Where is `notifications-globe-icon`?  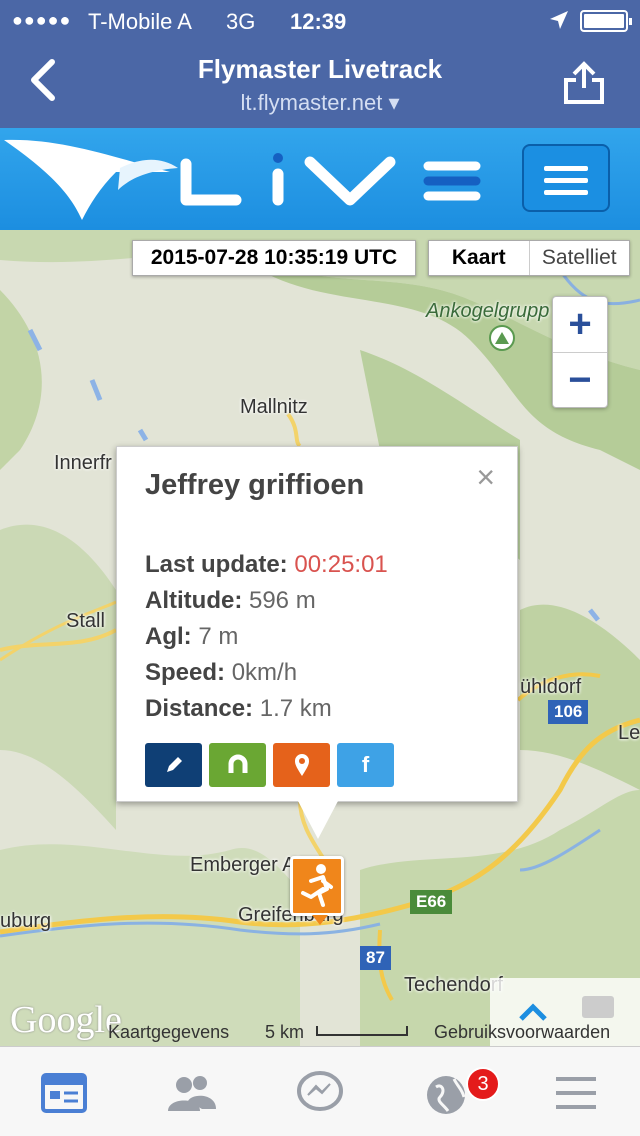
notifications-globe-icon is located at coordinates (448, 1093).